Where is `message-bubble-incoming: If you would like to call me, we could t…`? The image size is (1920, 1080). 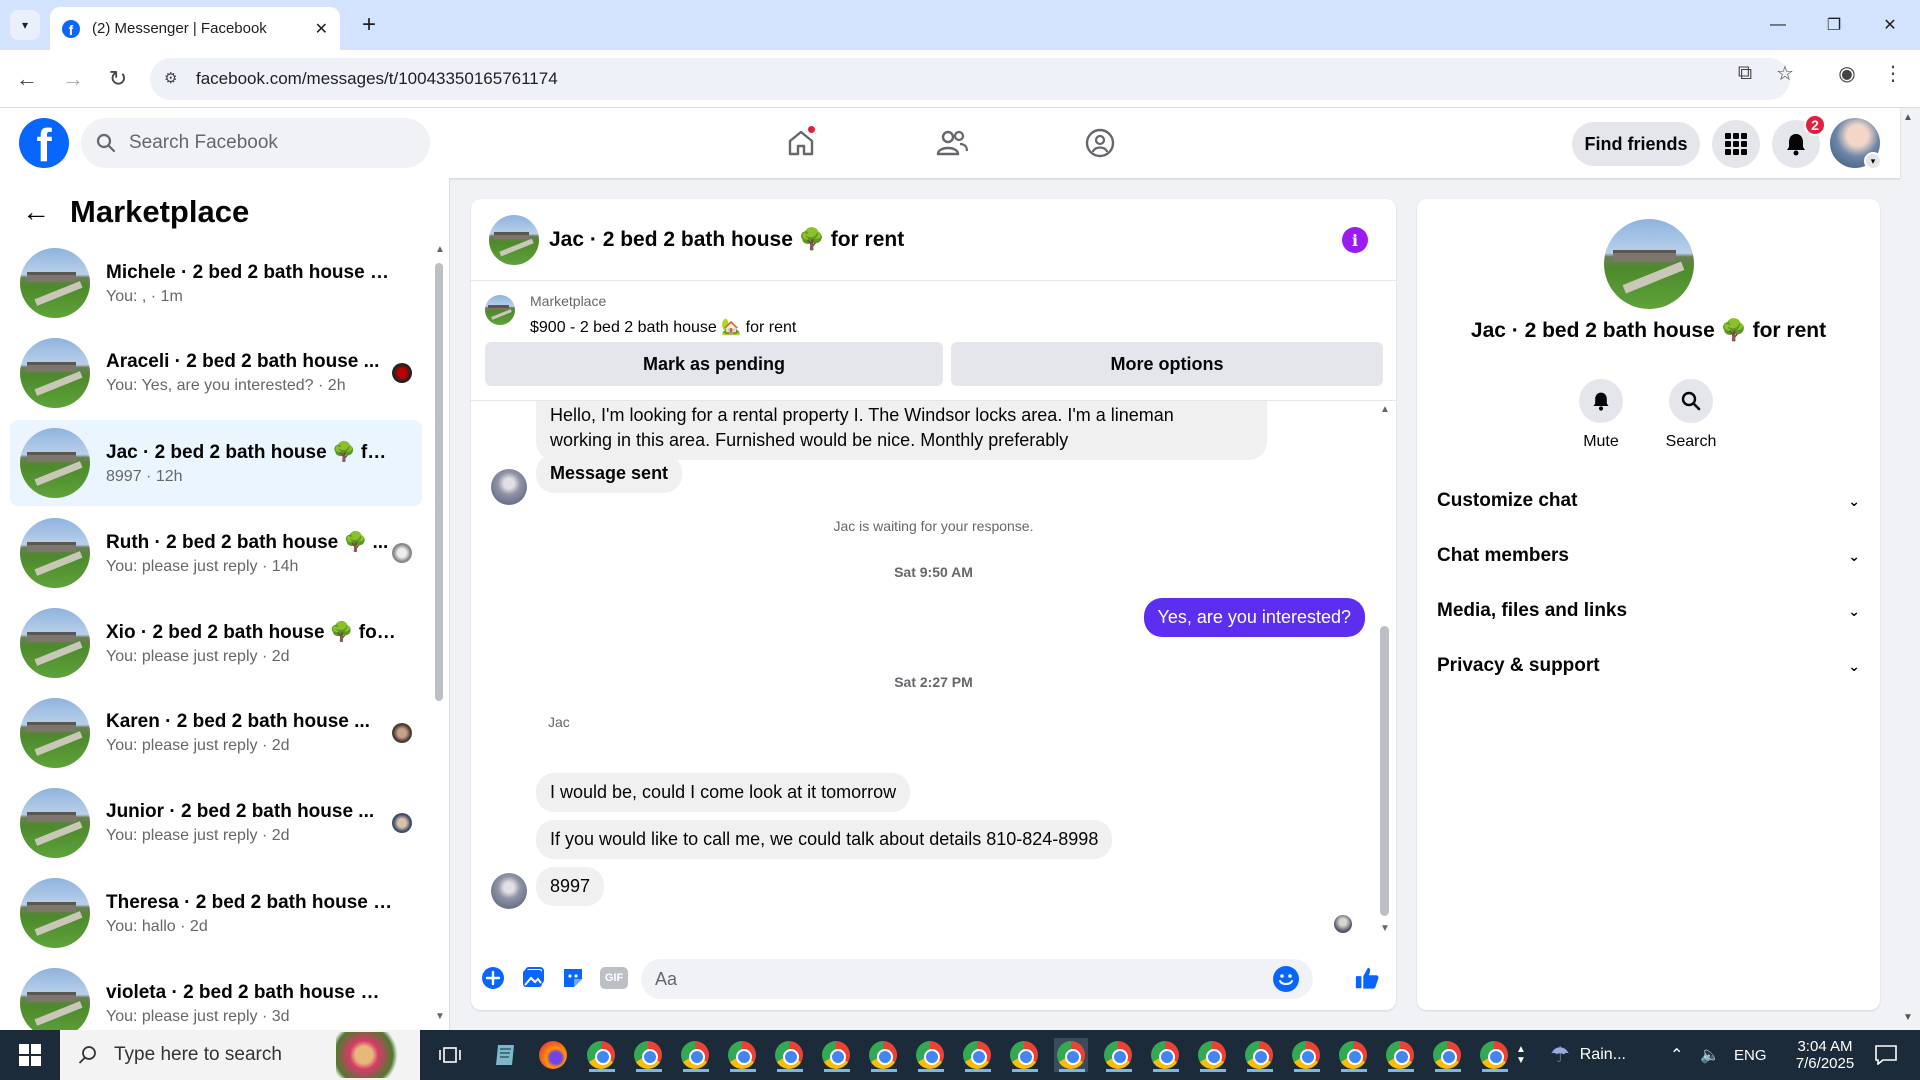 message-bubble-incoming: If you would like to call me, we could t… is located at coordinates (824, 839).